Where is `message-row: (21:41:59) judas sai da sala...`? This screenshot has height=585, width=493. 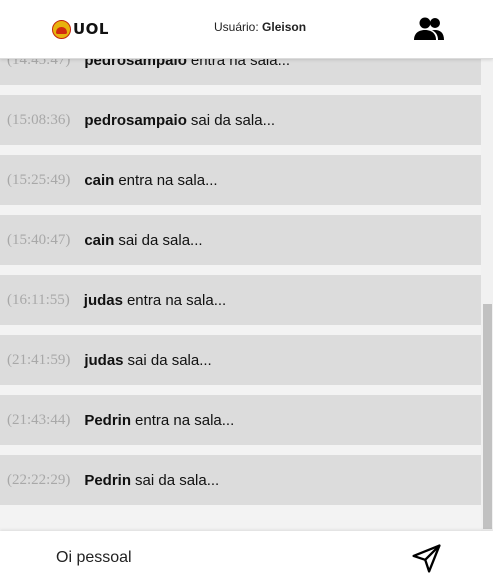
message-row: (21:41:59) judas sai da sala... is located at coordinates (240, 360).